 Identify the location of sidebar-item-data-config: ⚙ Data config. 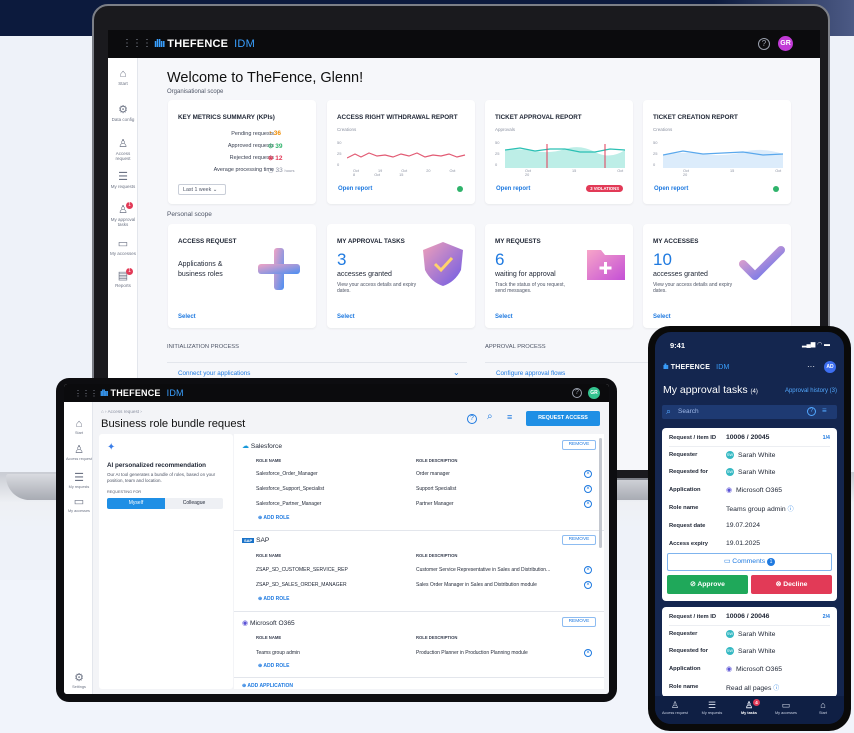
(123, 113).